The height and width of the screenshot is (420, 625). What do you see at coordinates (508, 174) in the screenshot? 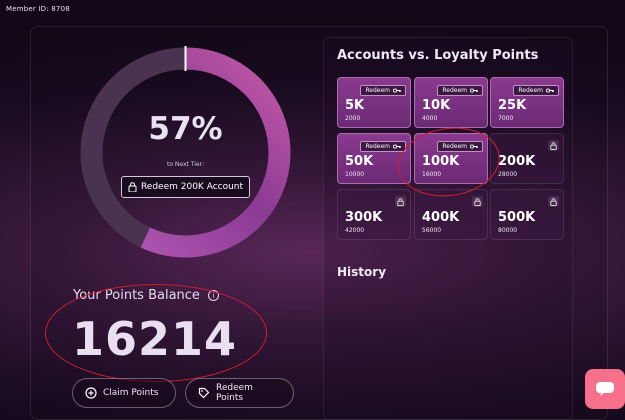
I see `tile-points: 28000` at bounding box center [508, 174].